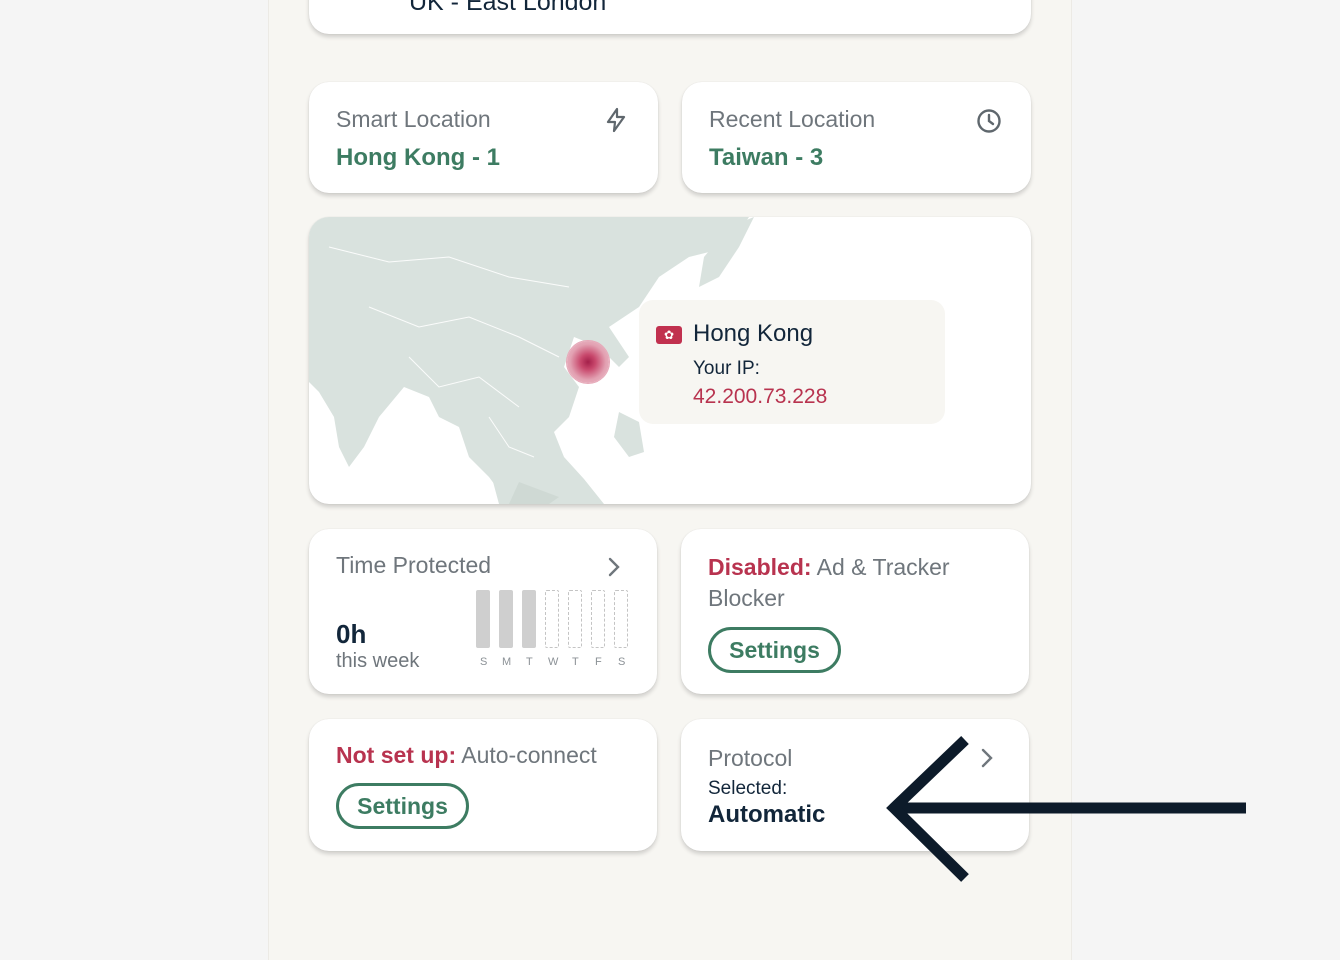 The height and width of the screenshot is (960, 1340). What do you see at coordinates (507, 6) in the screenshot?
I see `current-location-label: UK - East London` at bounding box center [507, 6].